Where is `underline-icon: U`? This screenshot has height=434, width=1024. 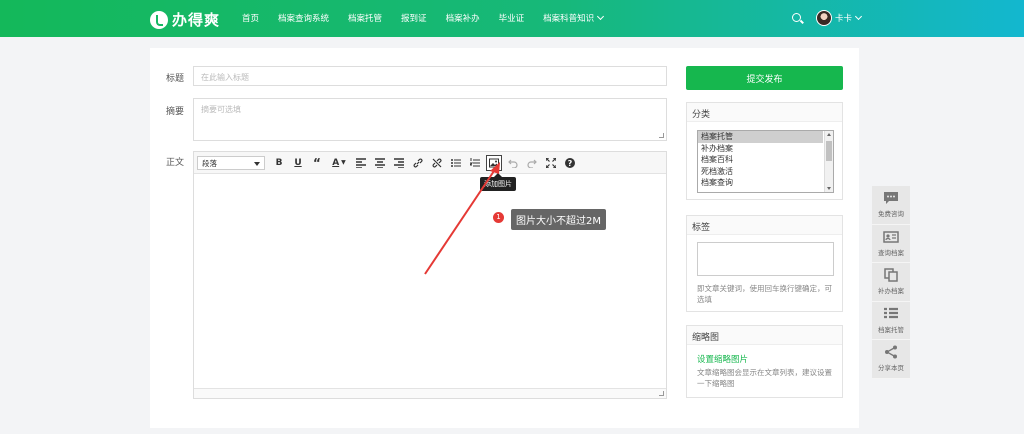 underline-icon: U is located at coordinates (298, 163).